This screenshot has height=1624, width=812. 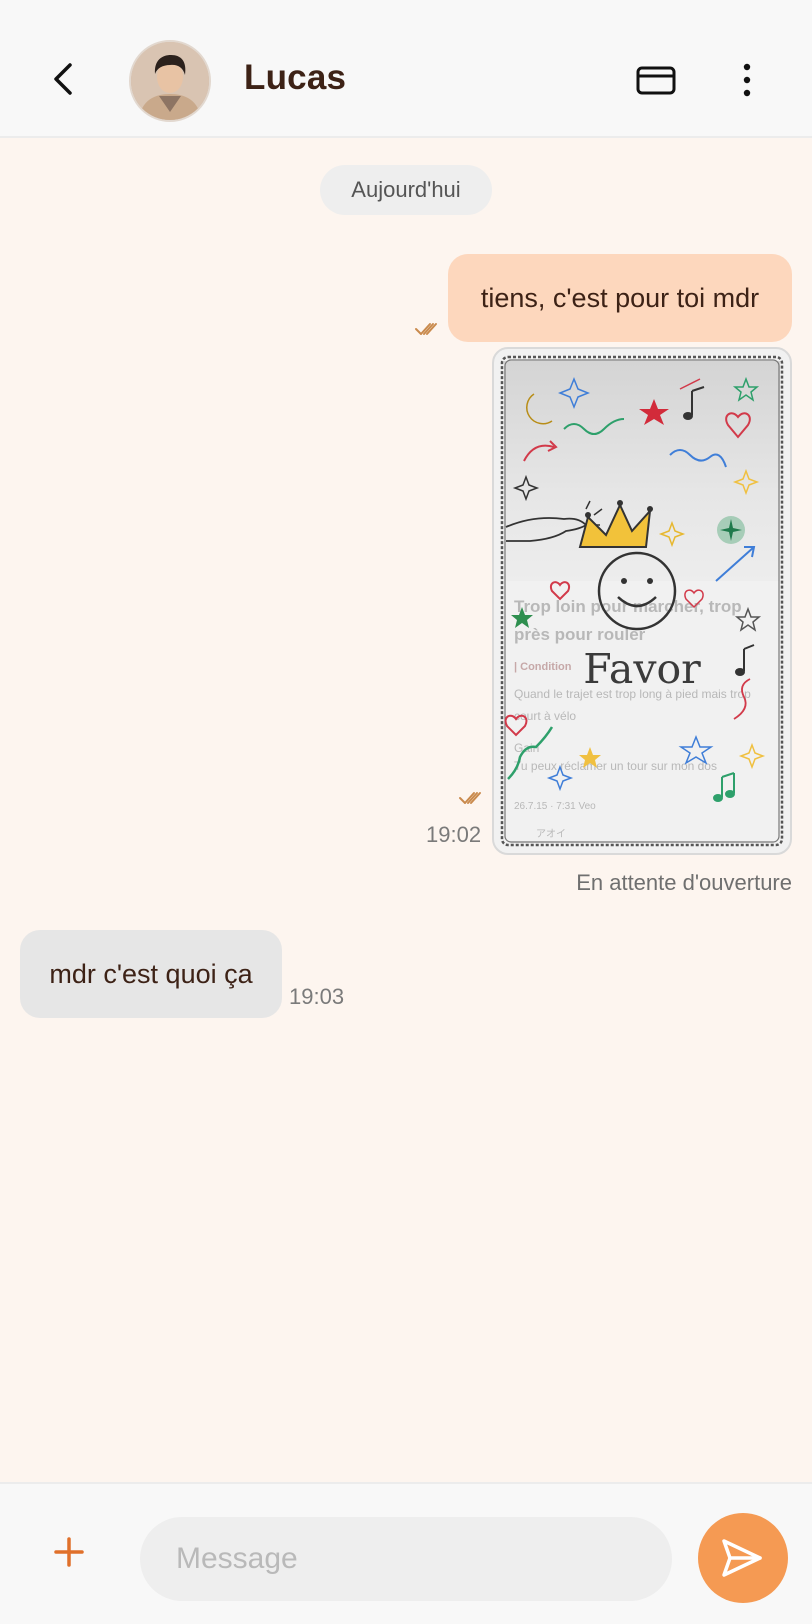 I want to click on send-icon, so click(x=742, y=1558).